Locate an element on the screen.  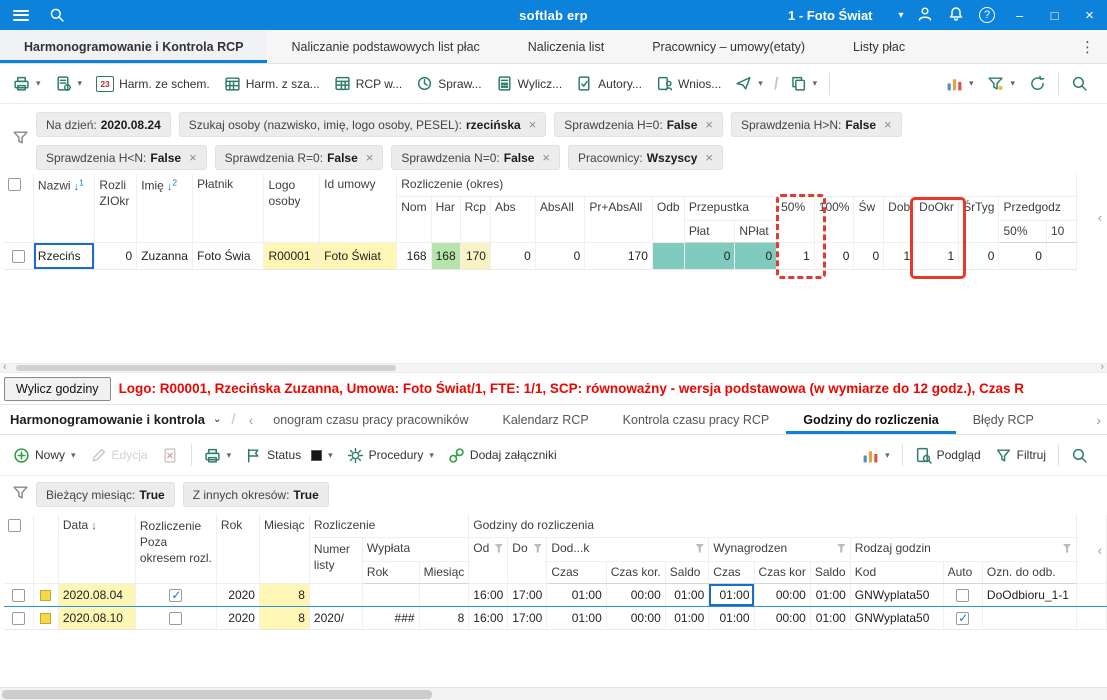
search-button is located at coordinates (1079, 84).